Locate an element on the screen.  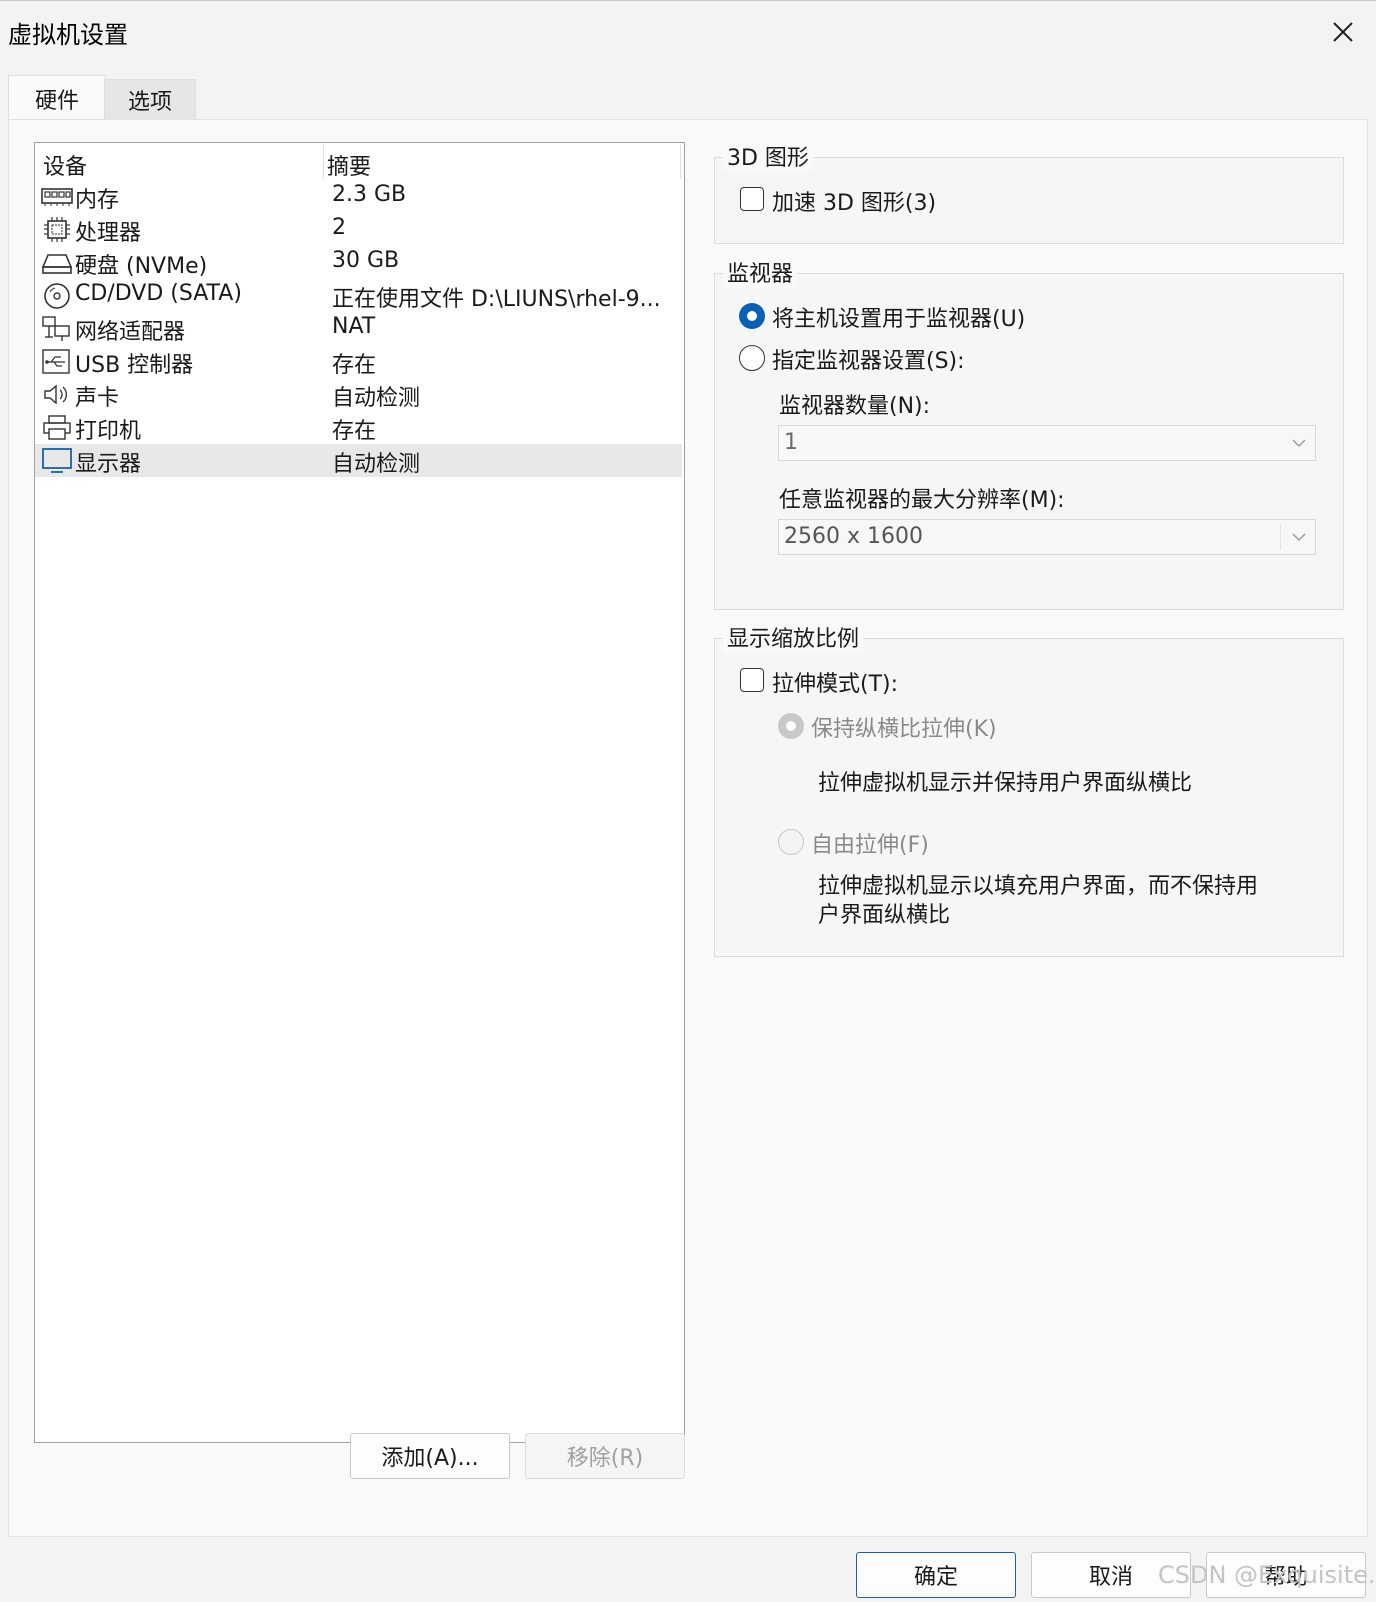
select-divider is located at coordinates (1280, 537).